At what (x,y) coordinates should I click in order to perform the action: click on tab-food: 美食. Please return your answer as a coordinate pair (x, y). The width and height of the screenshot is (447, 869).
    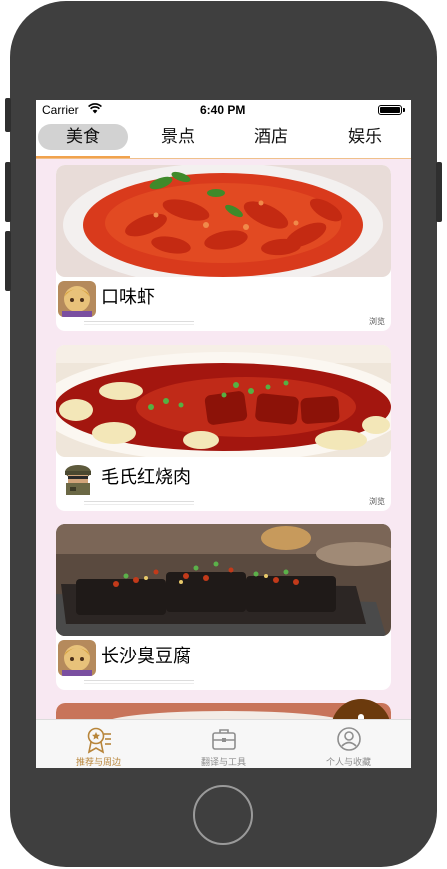
    Looking at the image, I should click on (83, 137).